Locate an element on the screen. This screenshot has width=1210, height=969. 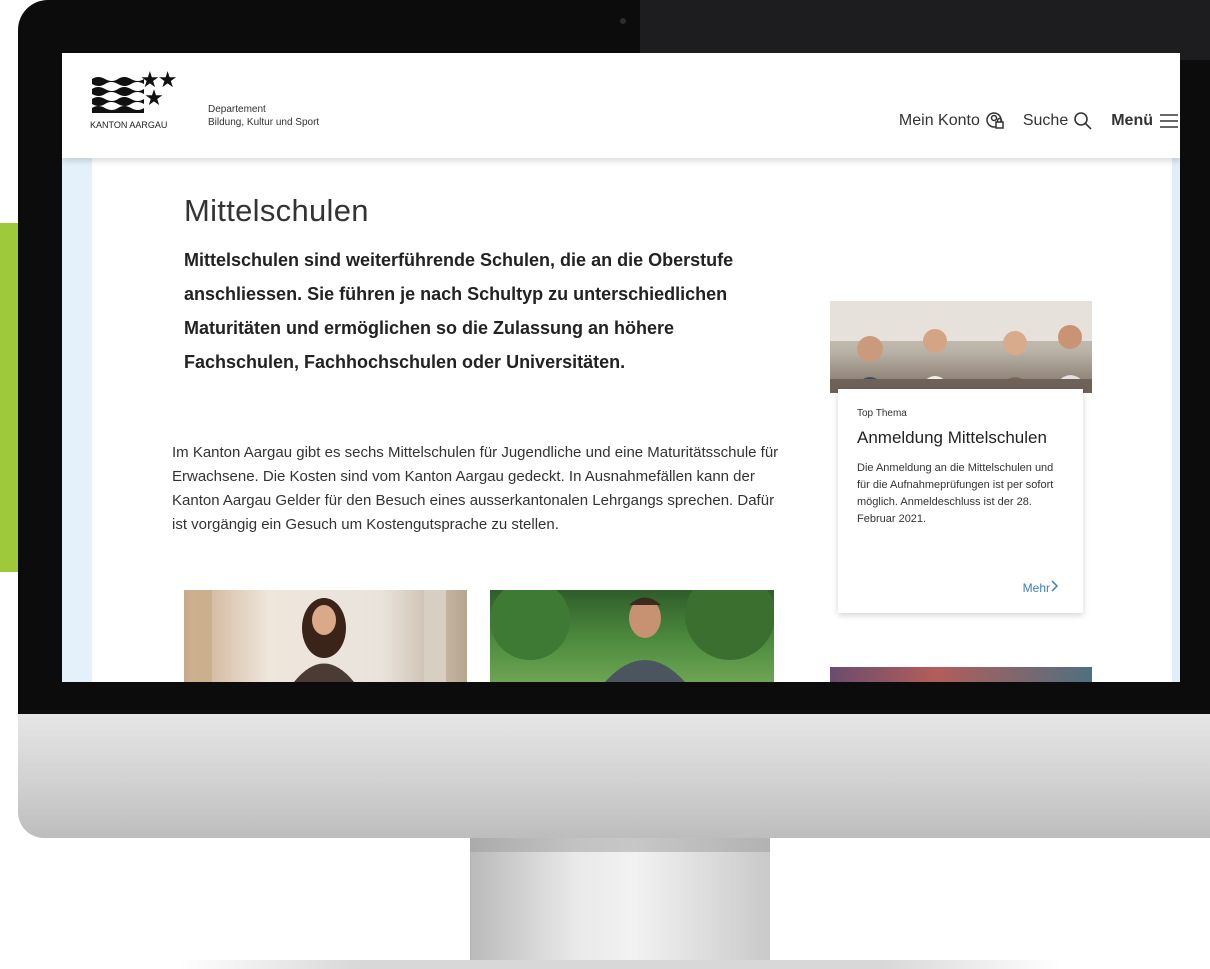
kanton-logo: ★★ ★ KANTON AARGAU is located at coordinates (145, 100).